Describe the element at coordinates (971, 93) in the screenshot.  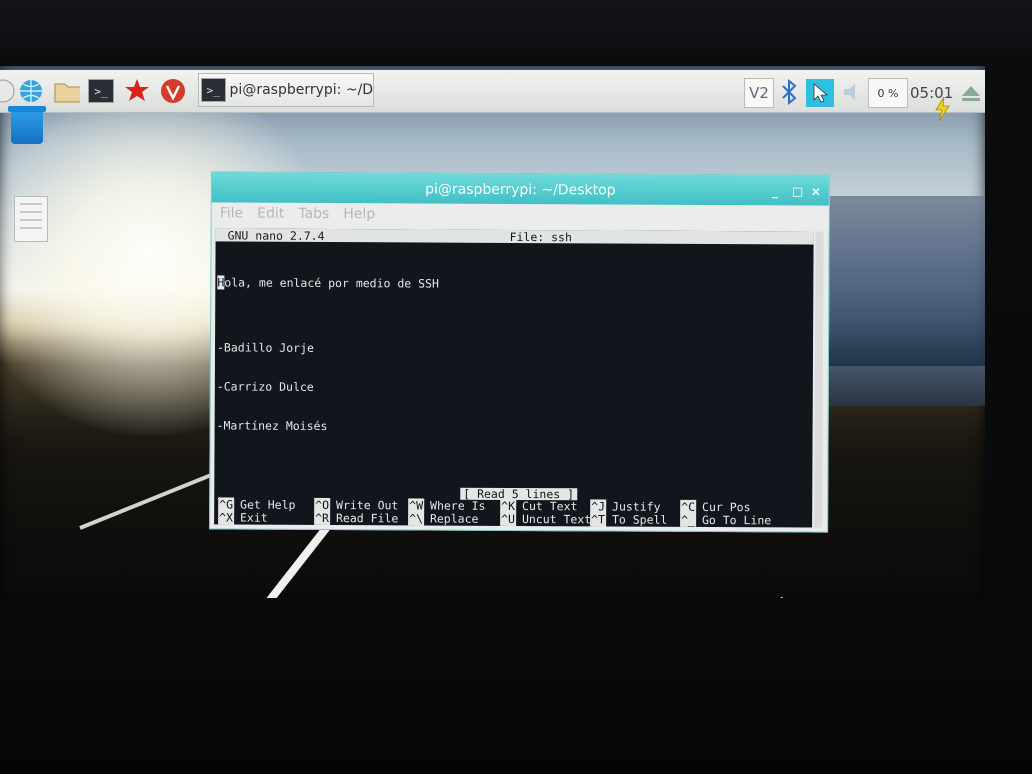
I see `eject-icon` at that location.